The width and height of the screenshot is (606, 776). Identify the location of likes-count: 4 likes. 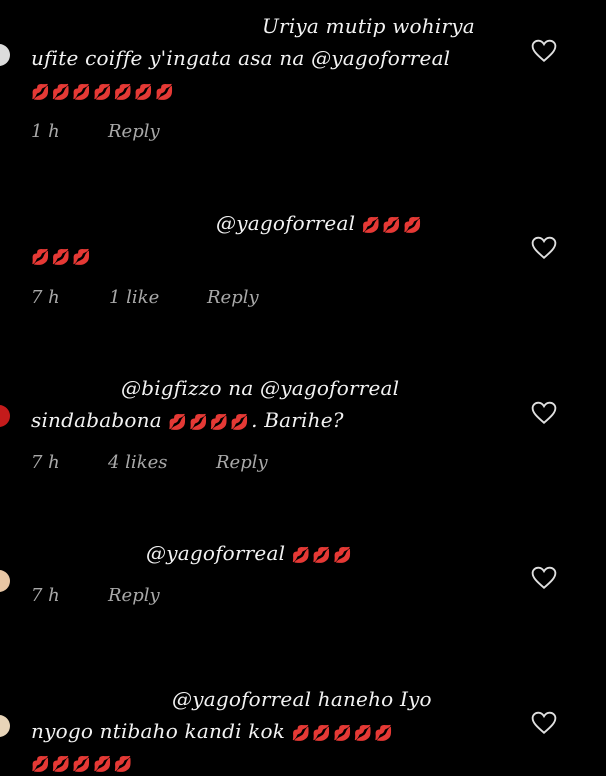
(137, 463).